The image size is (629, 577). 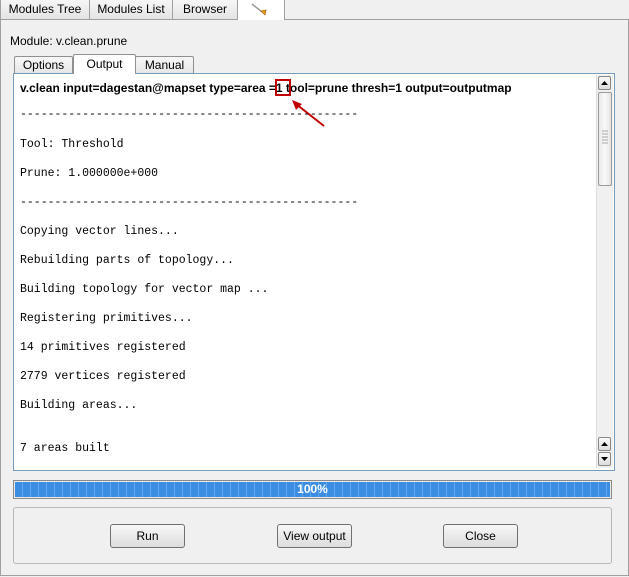 I want to click on tab-modules-tree: Modules Tree, so click(x=45, y=10).